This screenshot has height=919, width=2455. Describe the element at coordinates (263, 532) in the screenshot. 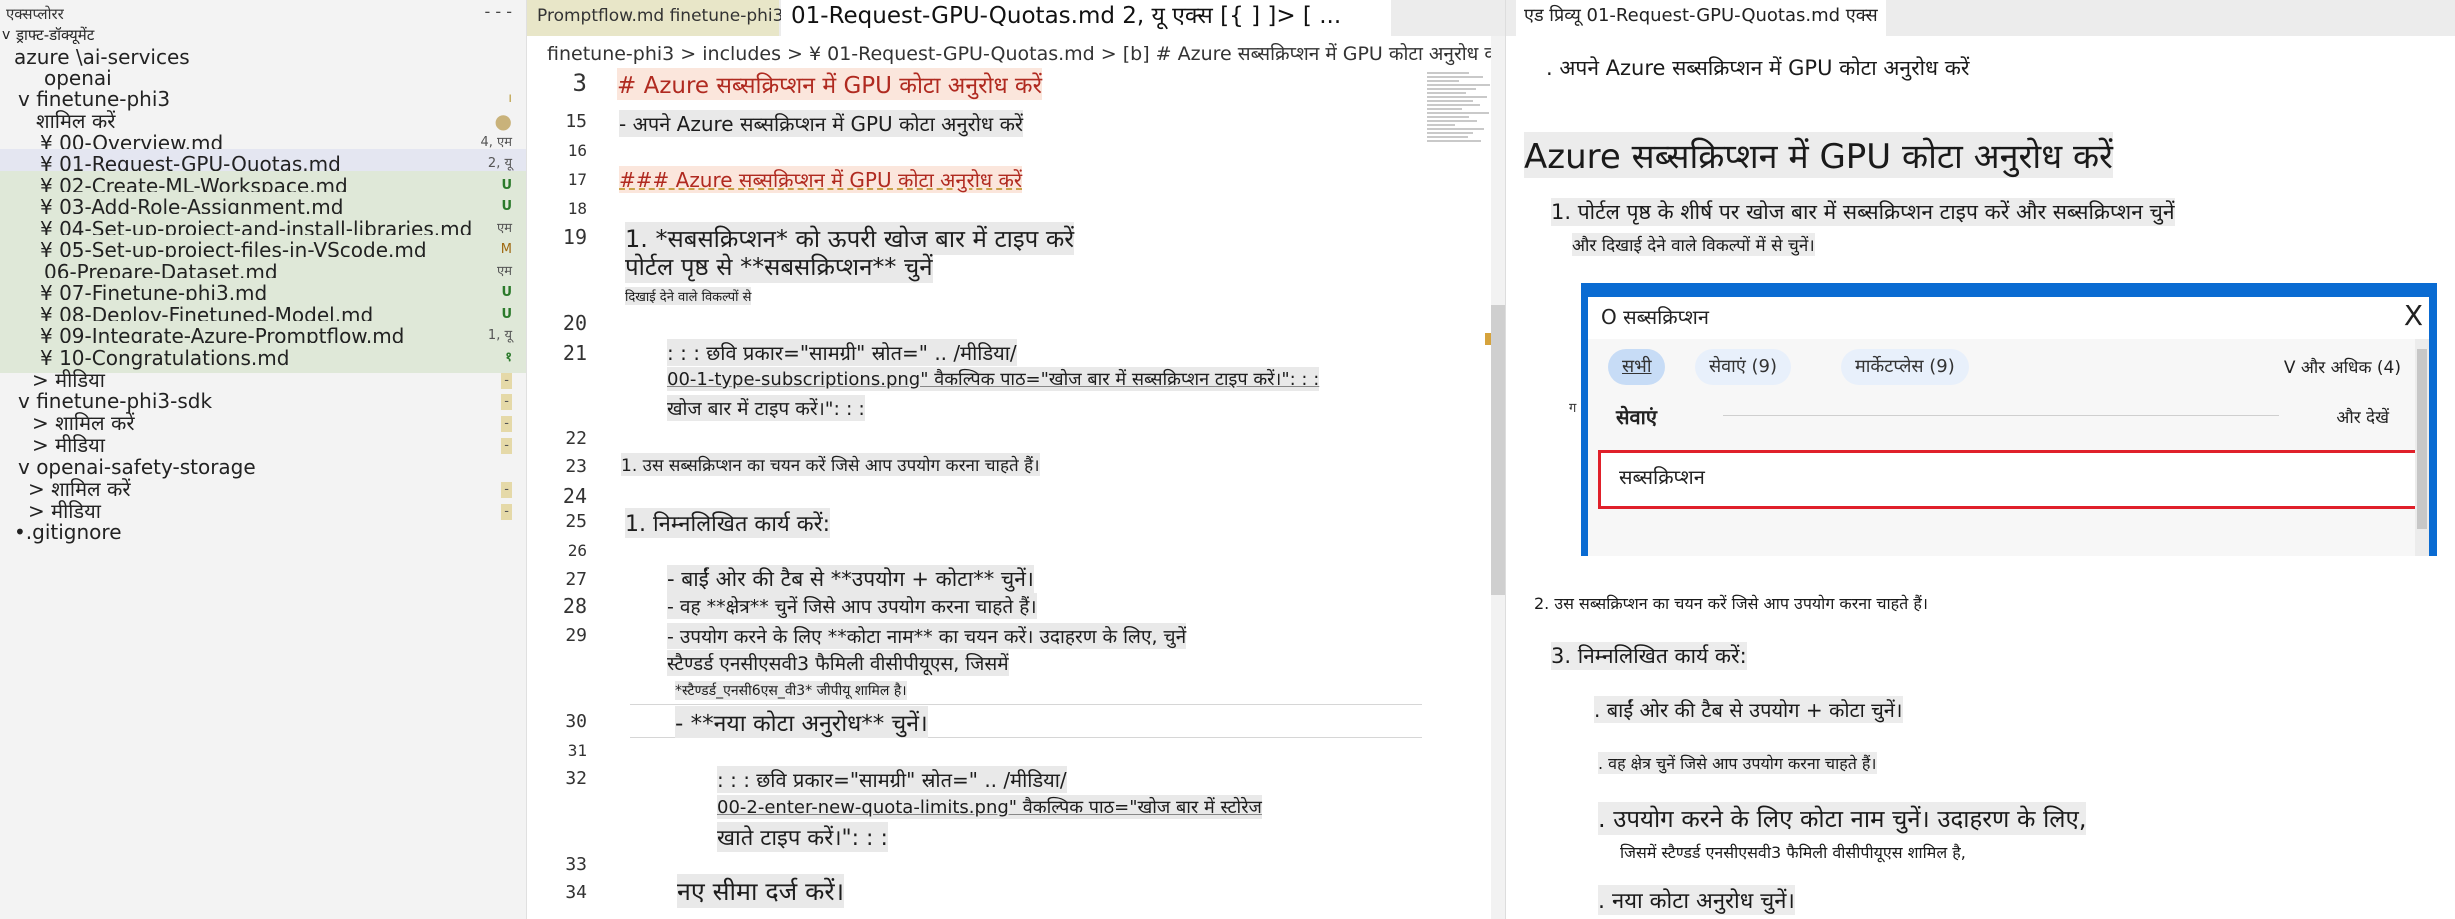

I see `tree-item-file: •.gitignore` at that location.